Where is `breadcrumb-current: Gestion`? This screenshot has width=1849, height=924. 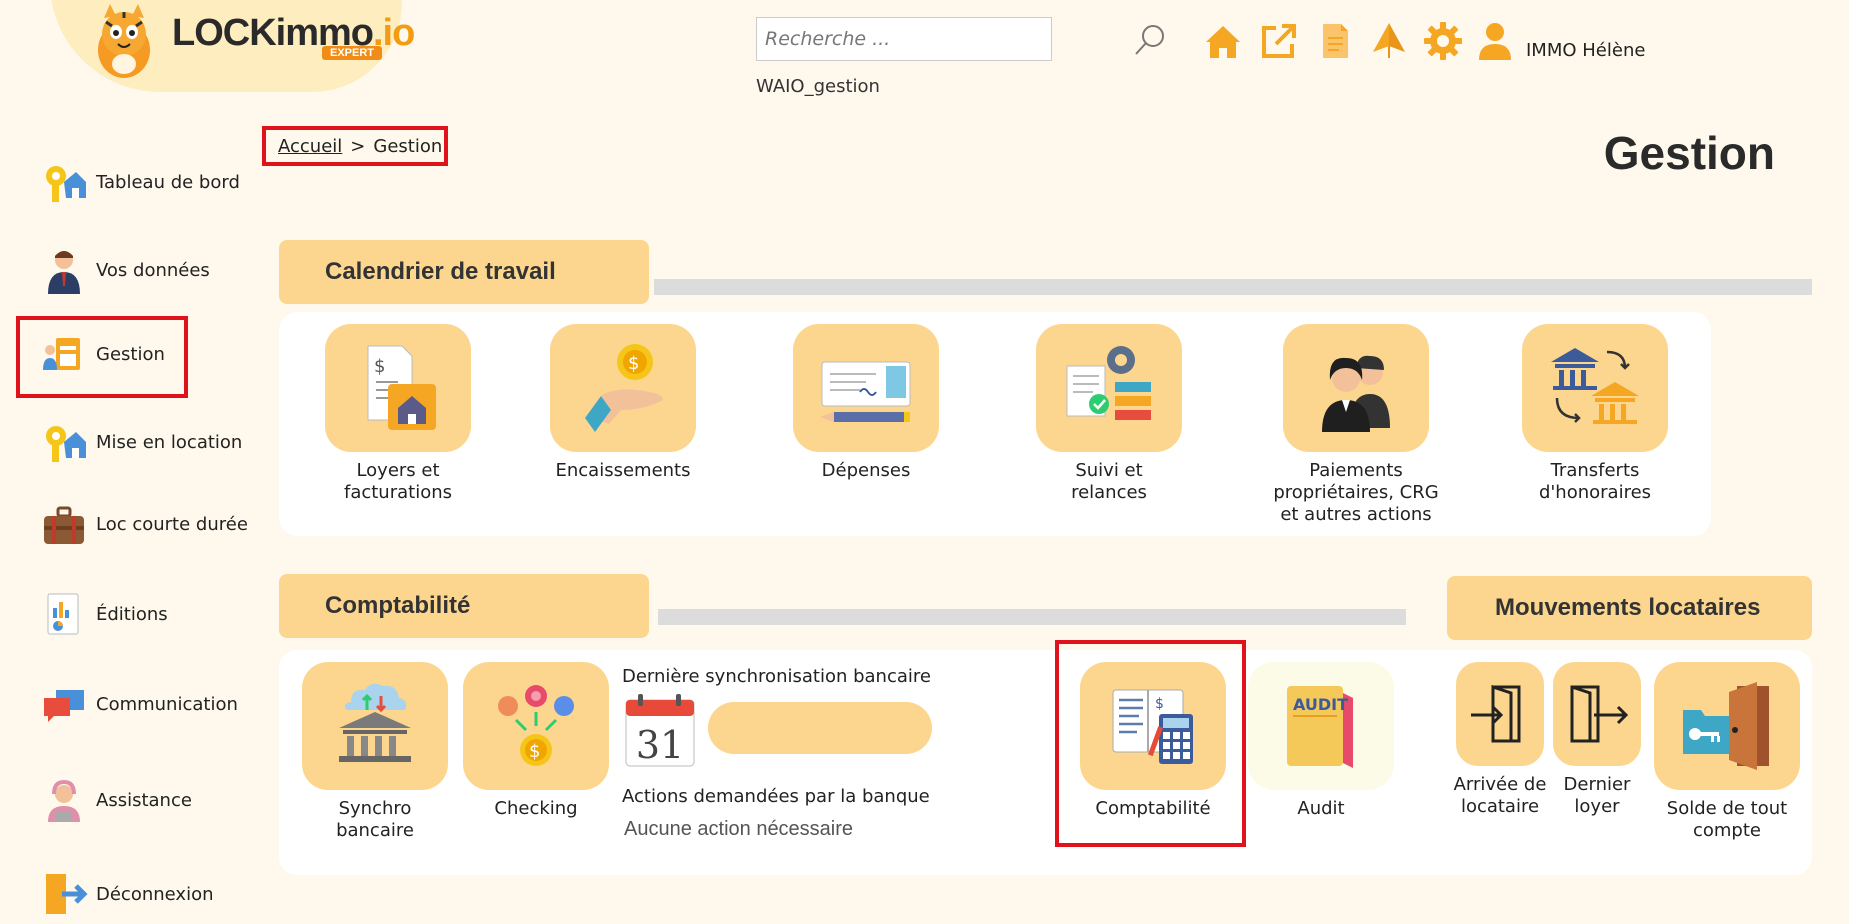
breadcrumb-current: Gestion is located at coordinates (408, 146).